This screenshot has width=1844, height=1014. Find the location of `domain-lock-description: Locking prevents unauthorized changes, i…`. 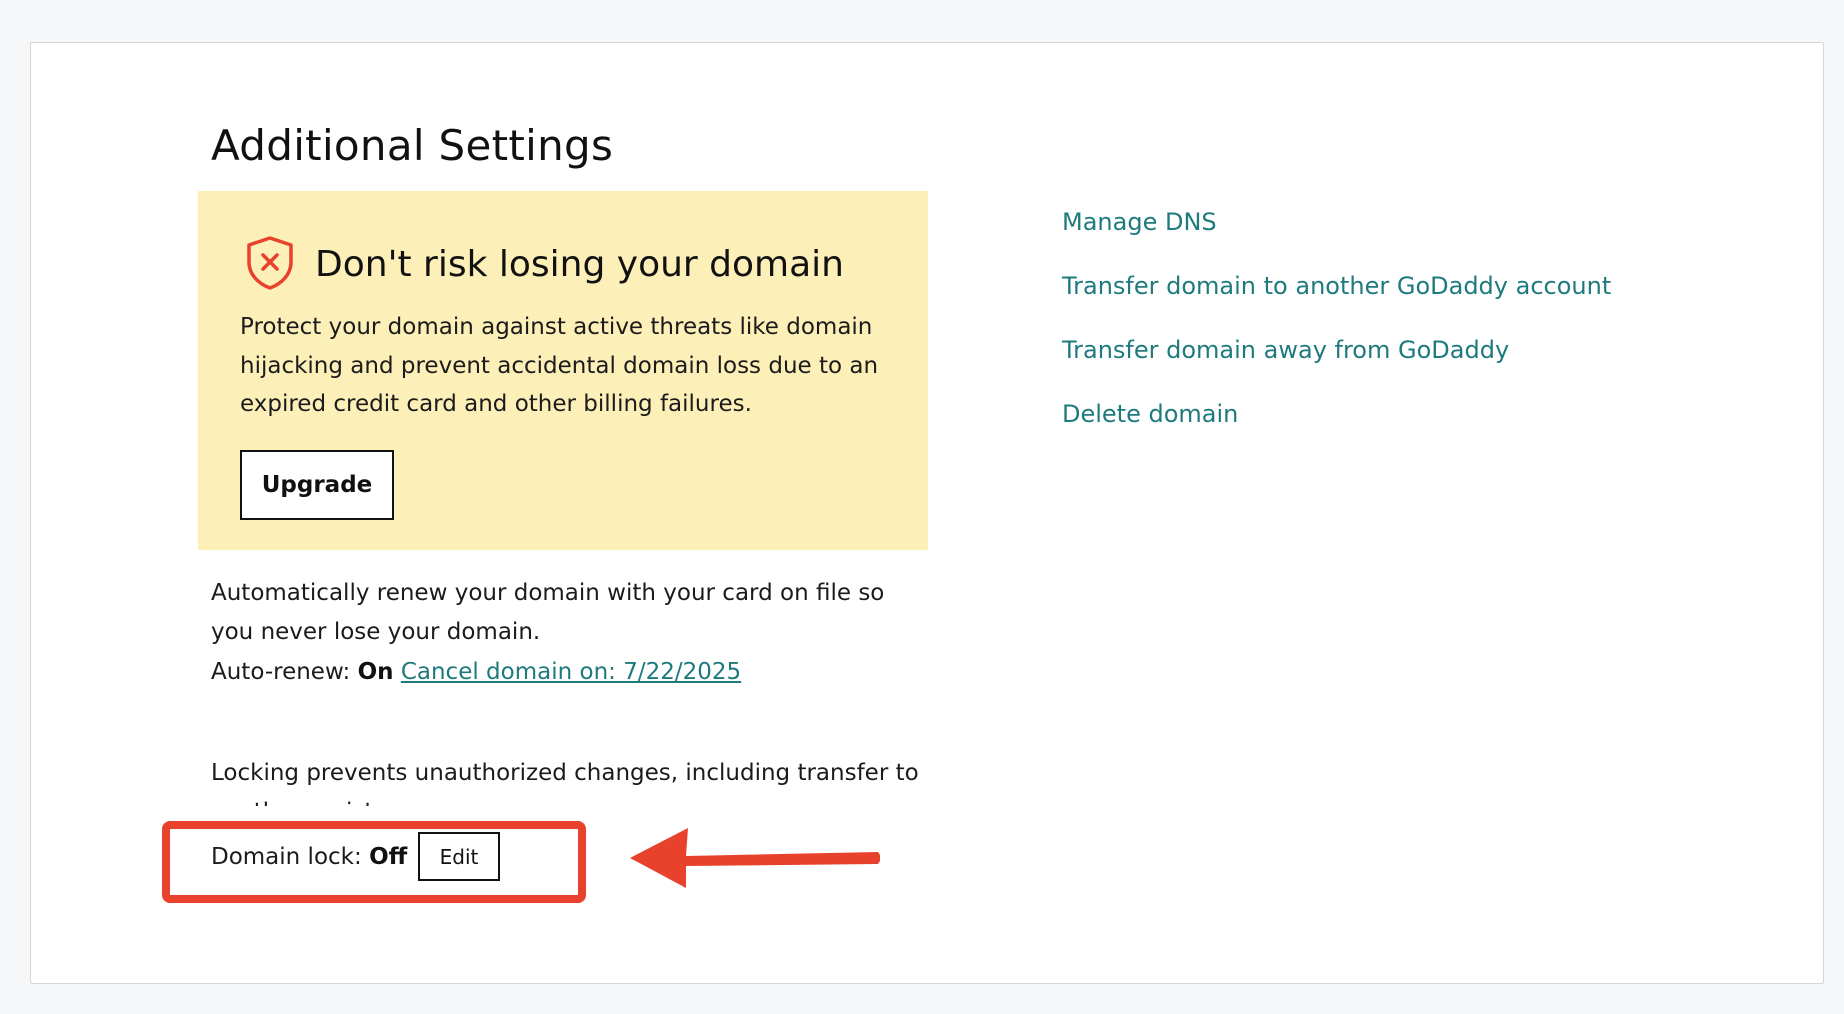

domain-lock-description: Locking prevents unauthorized changes, i… is located at coordinates (565, 783).